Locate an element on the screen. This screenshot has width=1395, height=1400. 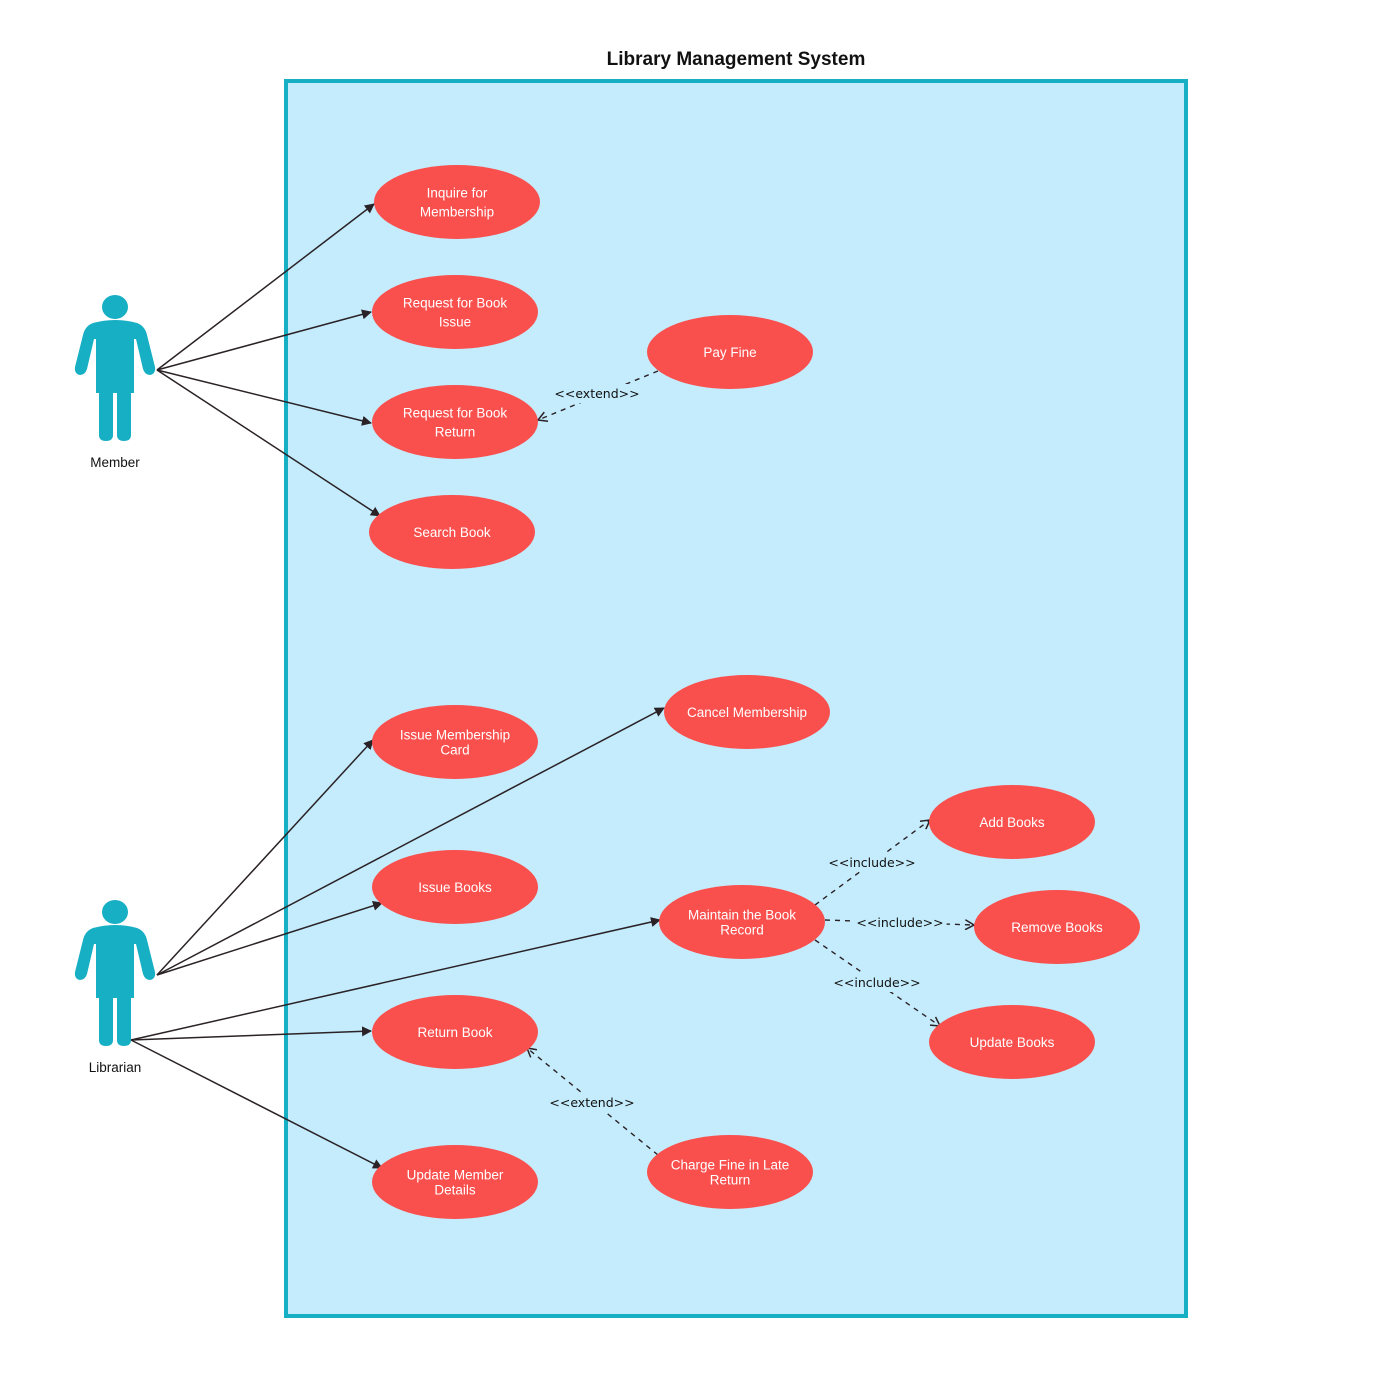
use-case-label: Add Books is located at coordinates (1012, 822).